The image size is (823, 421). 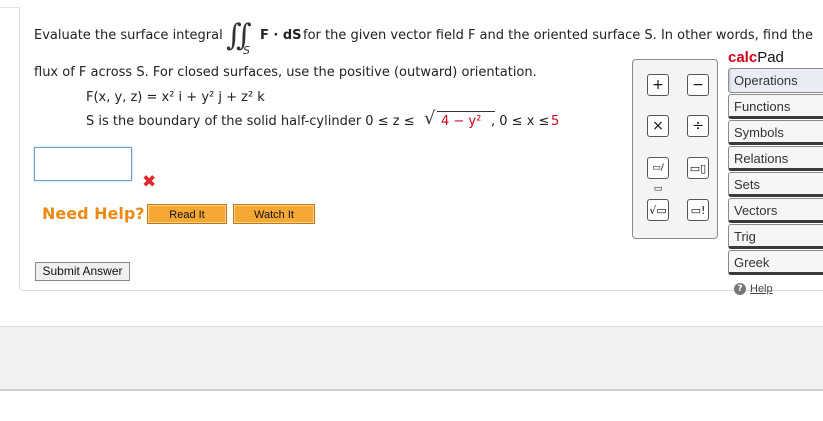 What do you see at coordinates (461, 121) in the screenshot?
I see `sqrt-radicand: 4 − y²` at bounding box center [461, 121].